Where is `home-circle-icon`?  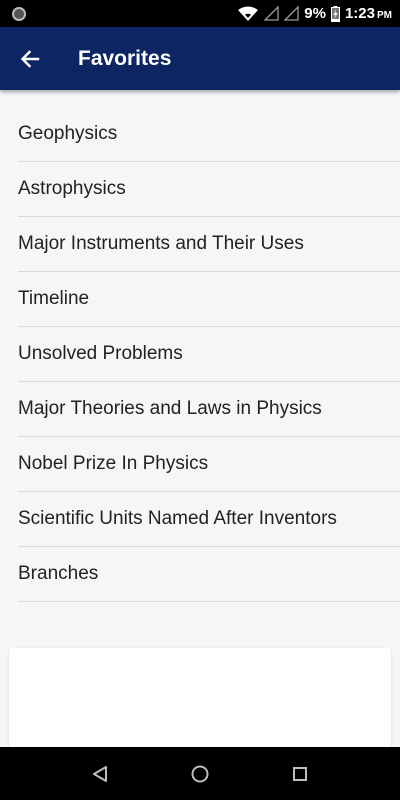 home-circle-icon is located at coordinates (200, 773).